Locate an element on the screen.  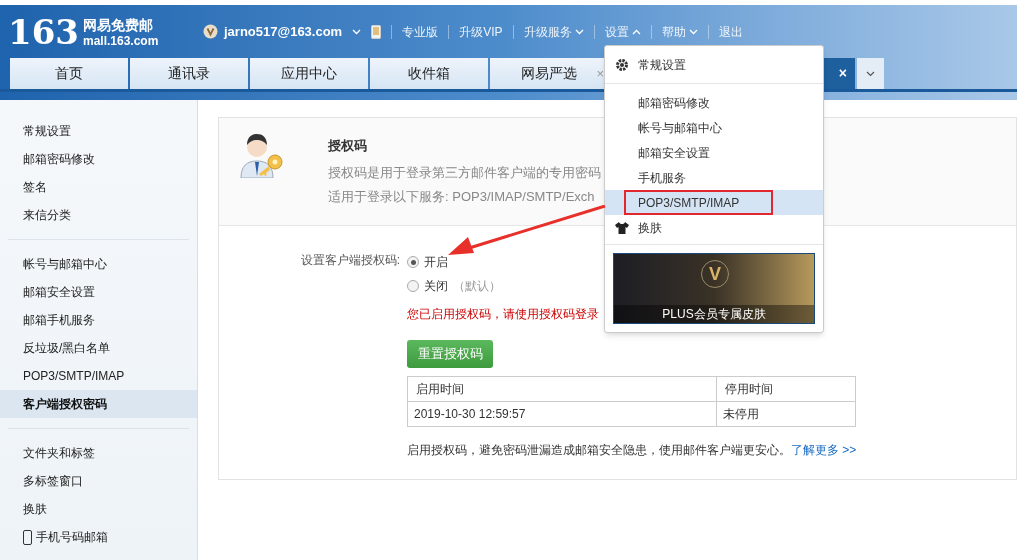
notice-text: 您已启用授权码，请使用授权码登录 is located at coordinates (503, 314).